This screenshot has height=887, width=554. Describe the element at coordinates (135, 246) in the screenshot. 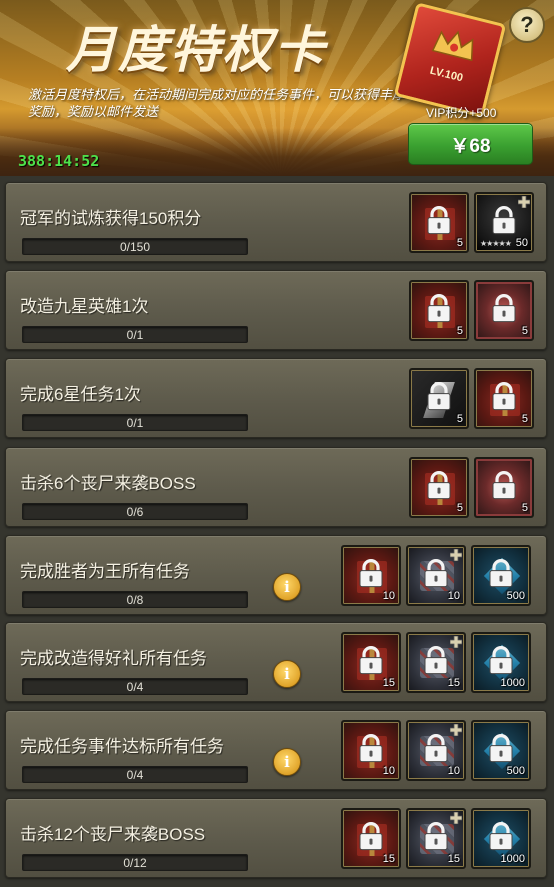

I see `task-progress-bar: 0/150` at that location.